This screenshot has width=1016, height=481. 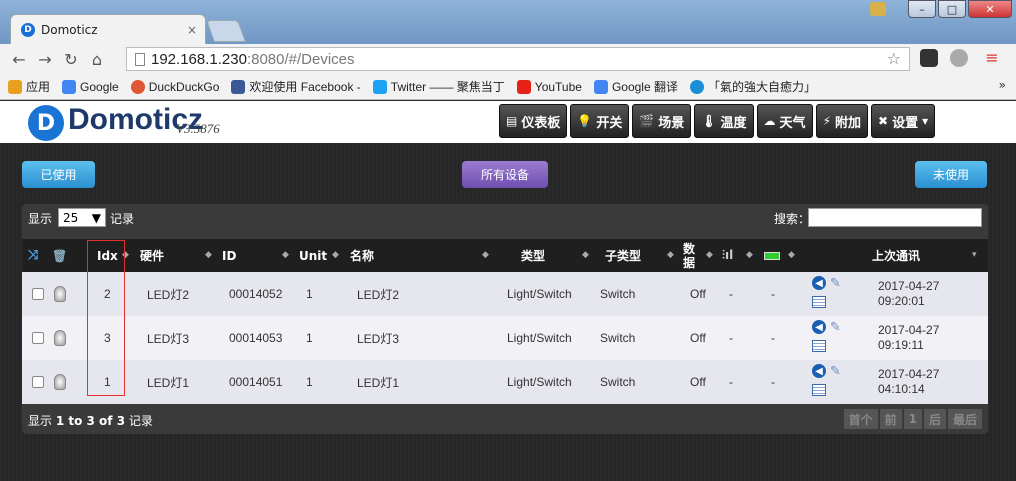 What do you see at coordinates (19, 59) in the screenshot?
I see `back-arrow-icon: ←` at bounding box center [19, 59].